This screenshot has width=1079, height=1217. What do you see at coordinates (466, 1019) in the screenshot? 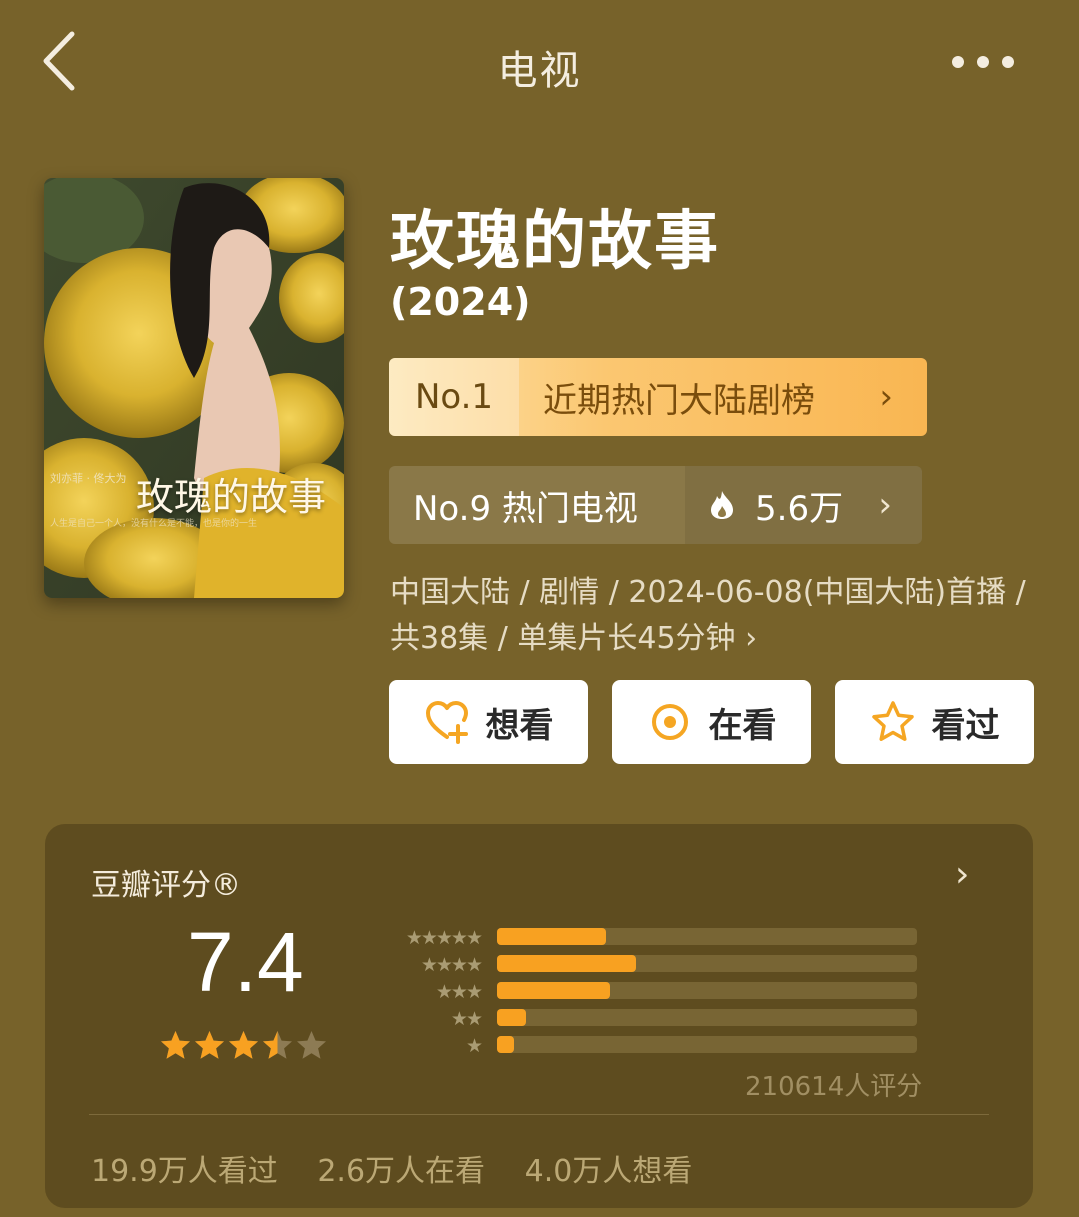
I see `distribution-stars-icon: ★★` at bounding box center [466, 1019].